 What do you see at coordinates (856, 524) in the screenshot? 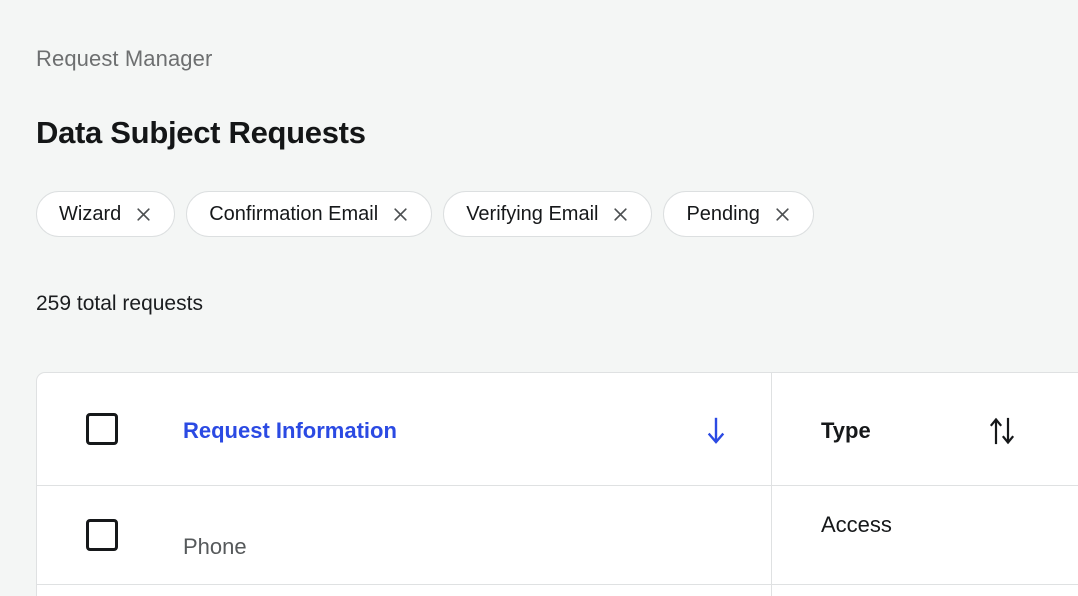
I see `row-type-value: Access` at bounding box center [856, 524].